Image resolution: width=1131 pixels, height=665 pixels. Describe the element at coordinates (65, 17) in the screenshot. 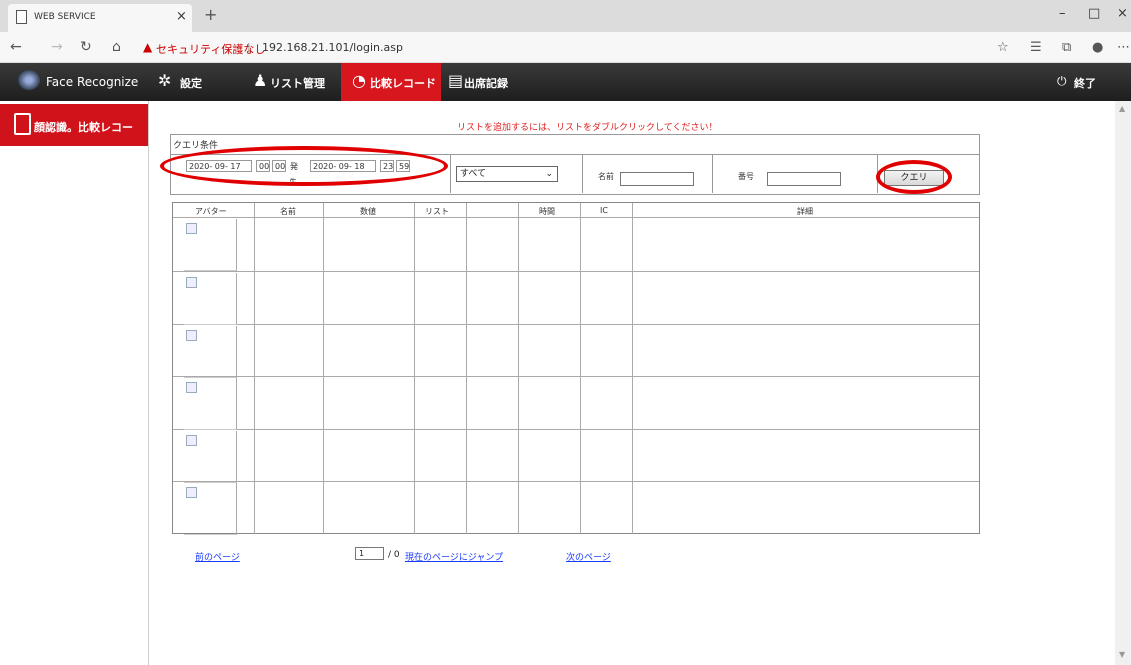

I see `tab-title: WEB SERVICE` at that location.